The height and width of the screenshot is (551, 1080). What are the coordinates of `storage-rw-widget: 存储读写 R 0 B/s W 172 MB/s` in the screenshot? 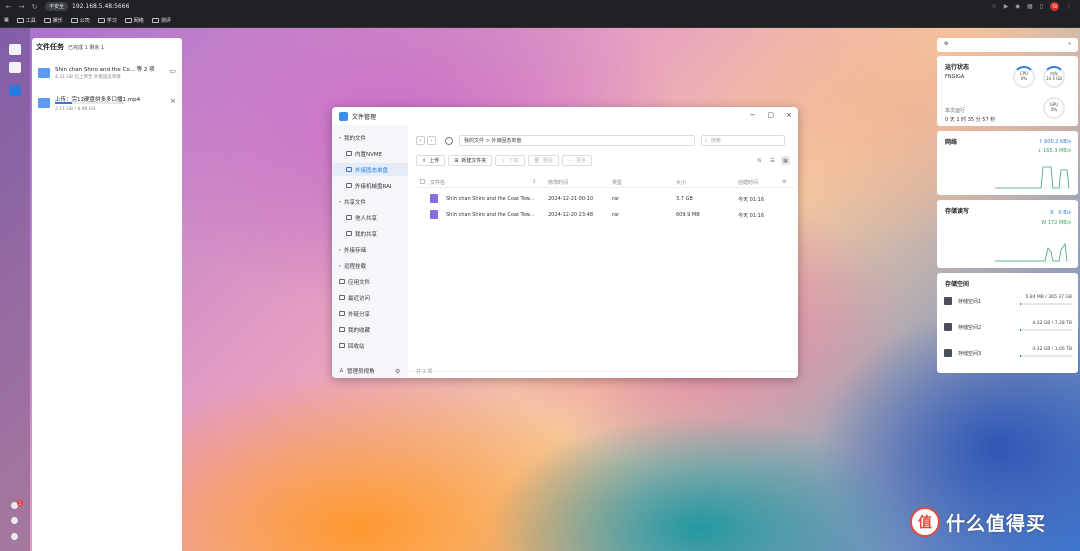 It's located at (1007, 234).